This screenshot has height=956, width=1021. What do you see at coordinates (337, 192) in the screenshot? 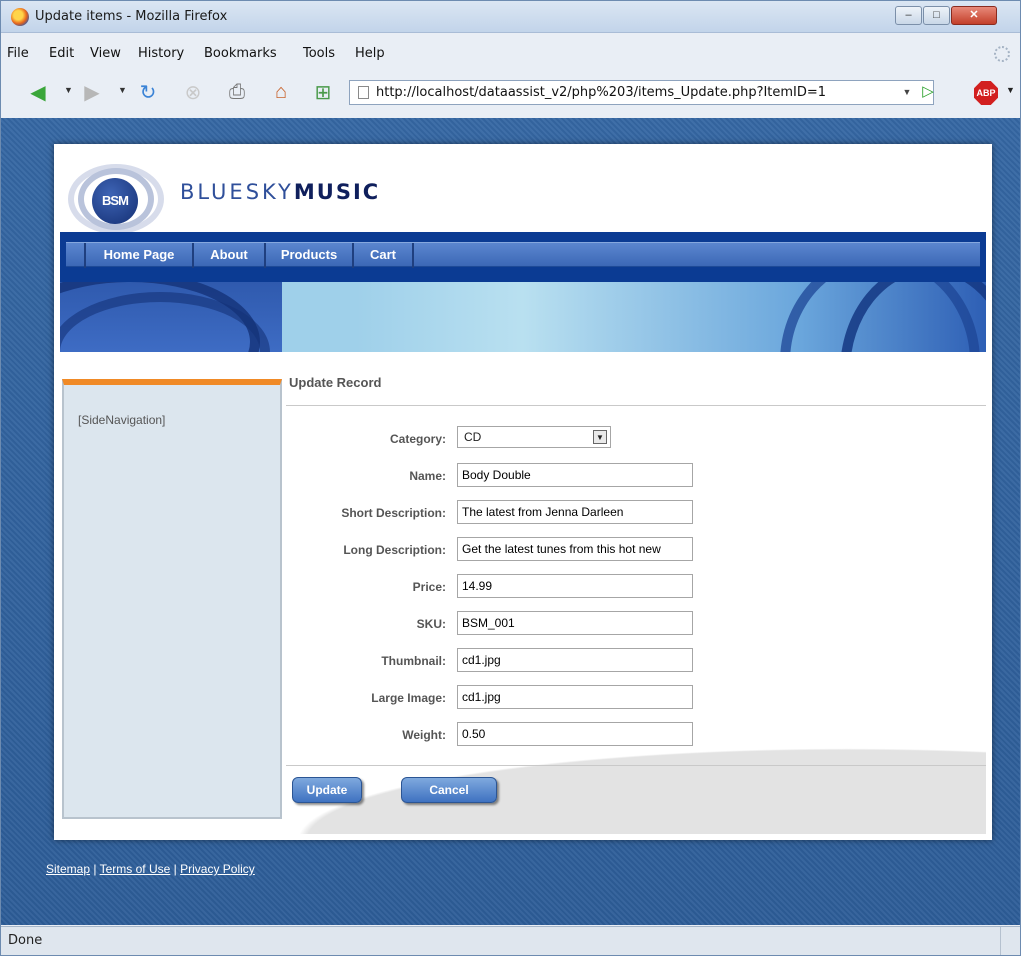
I see `brand-bold: MUSIC` at bounding box center [337, 192].